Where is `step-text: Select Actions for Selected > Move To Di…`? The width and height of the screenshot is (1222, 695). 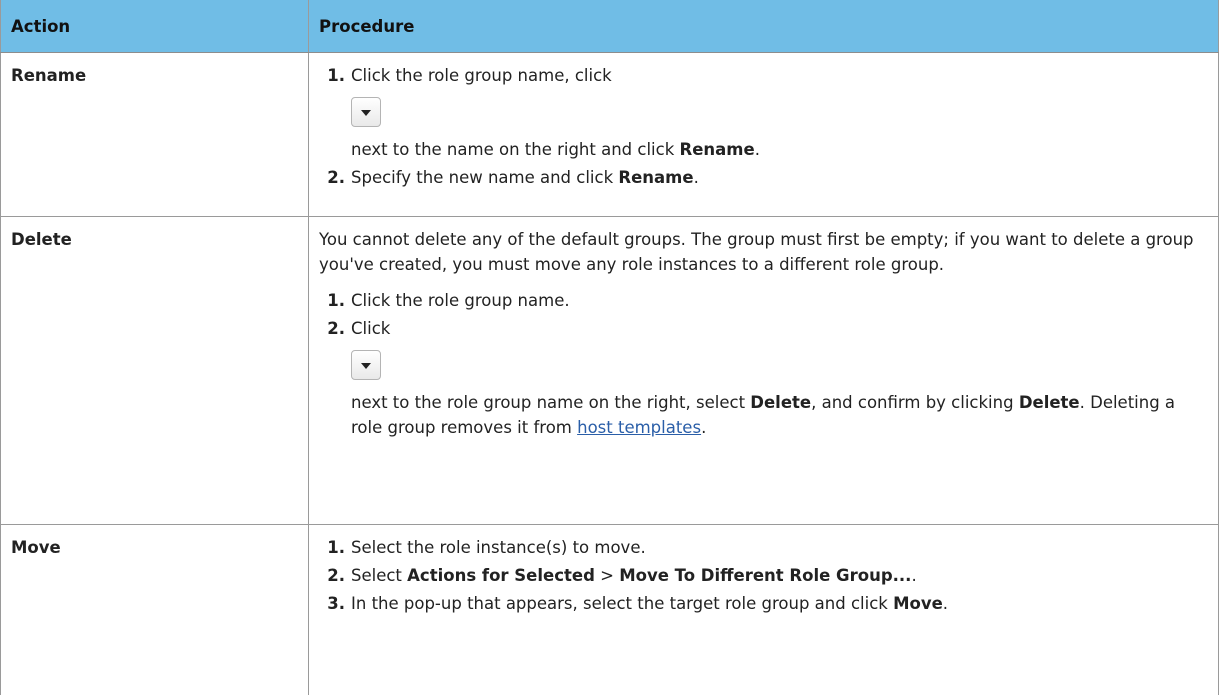
step-text: Select Actions for Selected > Move To Di… is located at coordinates (634, 575).